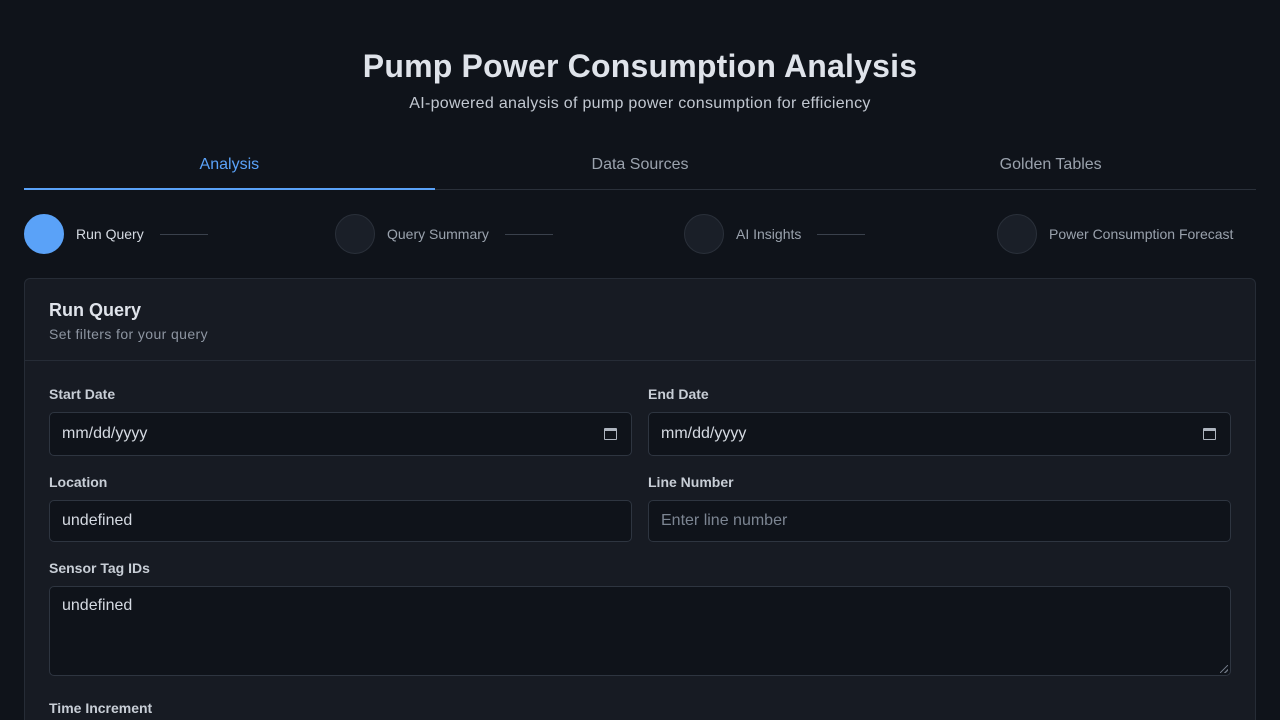 The height and width of the screenshot is (720, 1280). Describe the element at coordinates (97, 520) in the screenshot. I see `location-value: undefined` at that location.